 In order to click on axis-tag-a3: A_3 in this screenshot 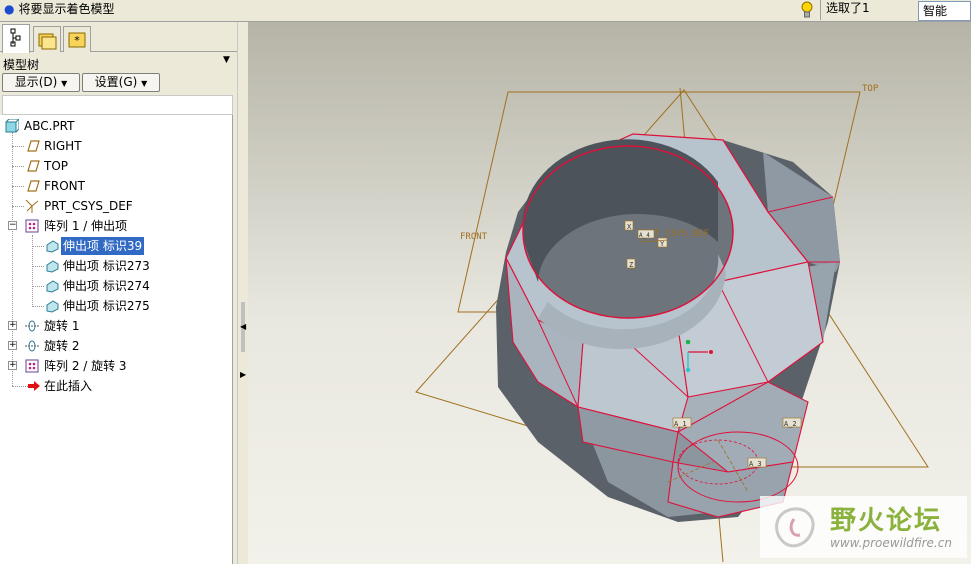, I will do `click(755, 464)`.